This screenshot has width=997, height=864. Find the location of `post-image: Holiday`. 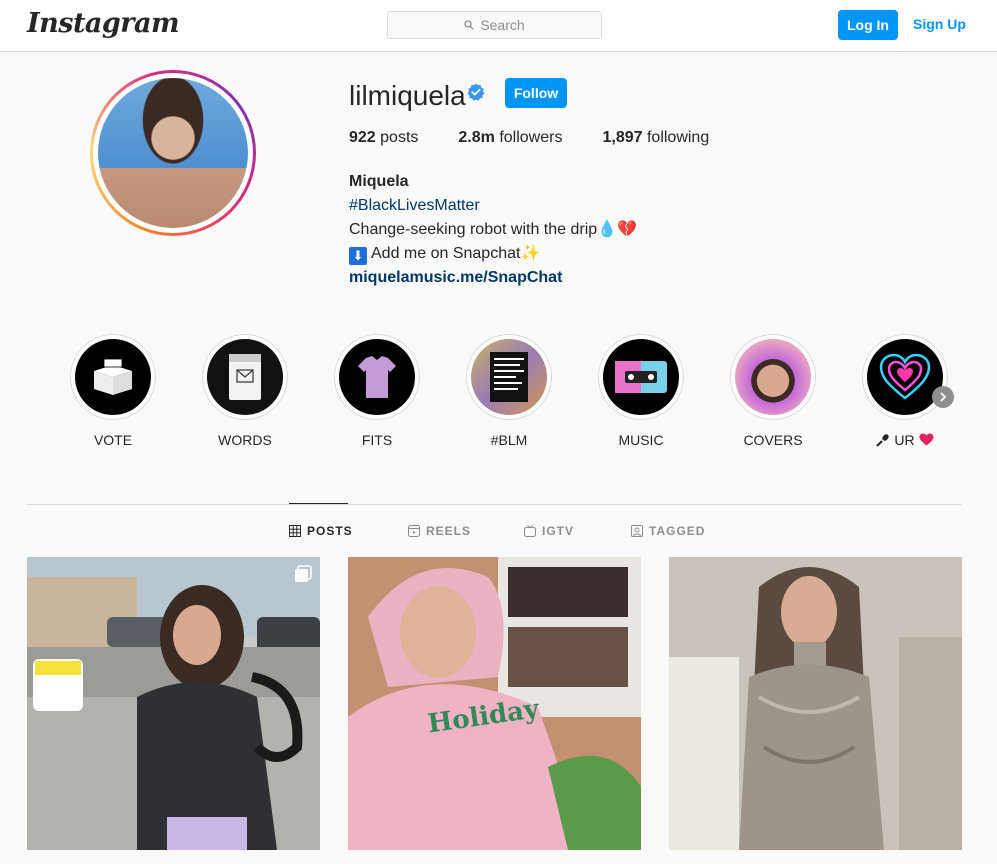

post-image: Holiday is located at coordinates (494, 703).